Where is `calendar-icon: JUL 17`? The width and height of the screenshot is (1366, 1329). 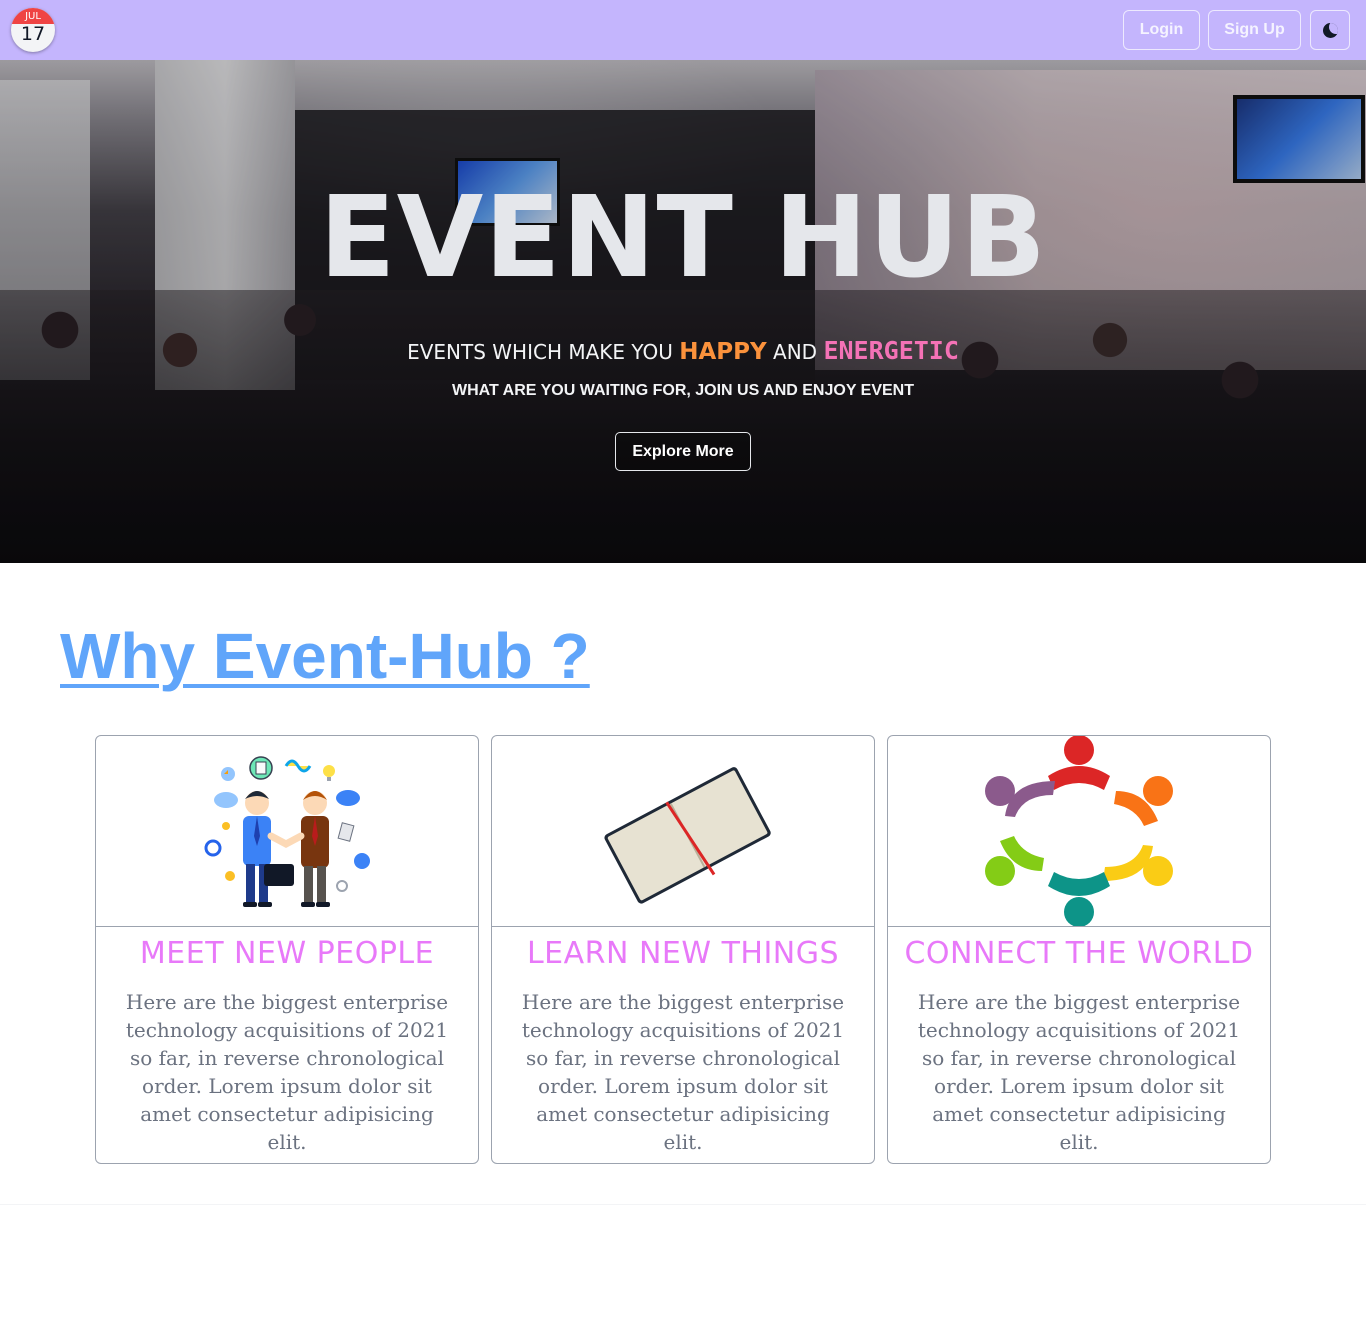 calendar-icon: JUL 17 is located at coordinates (33, 30).